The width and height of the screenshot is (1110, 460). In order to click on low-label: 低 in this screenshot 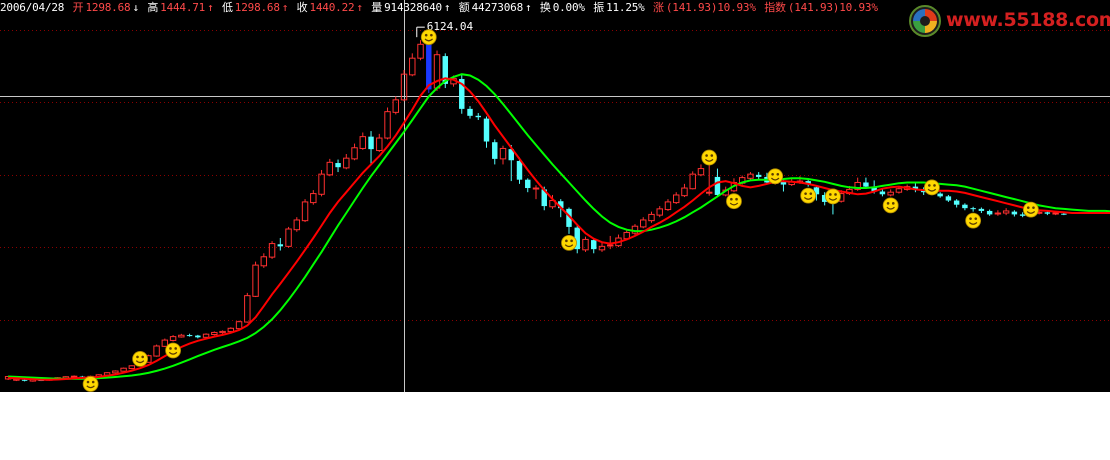, I will do `click(227, 7)`.